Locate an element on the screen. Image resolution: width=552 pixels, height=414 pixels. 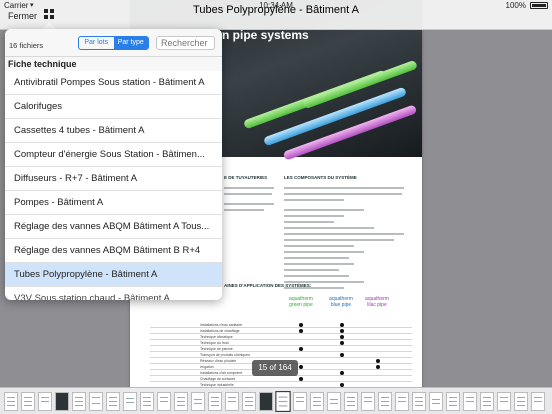
search-input is located at coordinates (185, 43).